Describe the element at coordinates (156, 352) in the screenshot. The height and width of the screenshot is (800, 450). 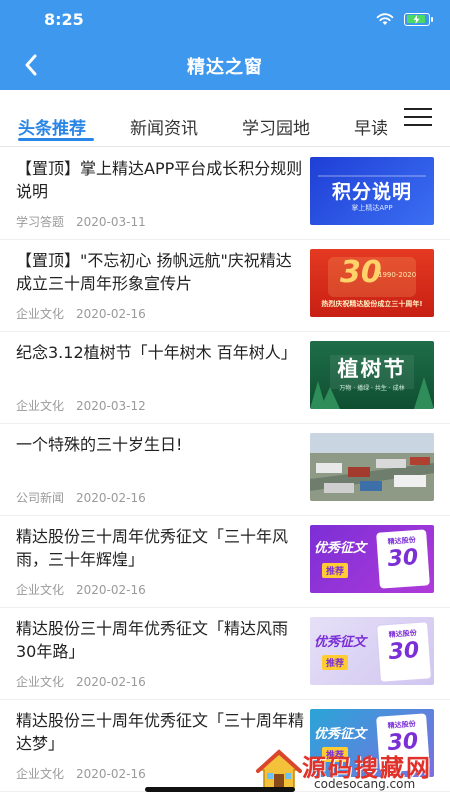
I see `article-title: 纪念3.12植树节「十年树木 百年树人」` at that location.